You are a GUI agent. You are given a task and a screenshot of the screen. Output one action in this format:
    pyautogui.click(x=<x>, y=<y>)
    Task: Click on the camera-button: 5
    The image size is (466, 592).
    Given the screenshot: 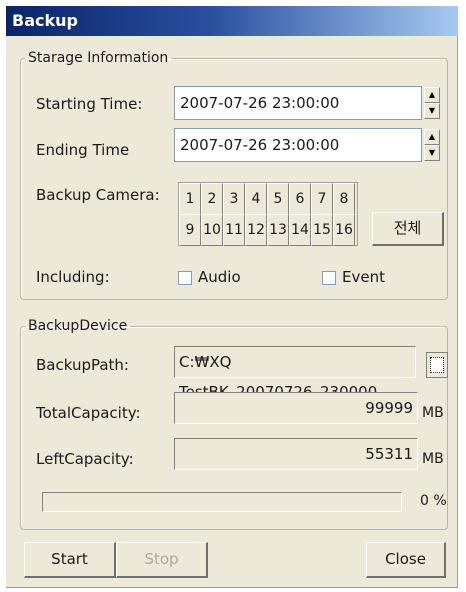 What is the action you would take?
    pyautogui.click(x=278, y=199)
    